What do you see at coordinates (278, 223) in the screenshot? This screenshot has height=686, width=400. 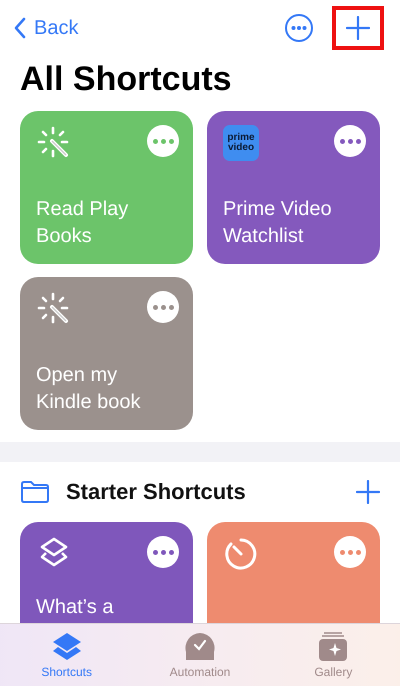 I see `shortcut-name: Prime Video Watchlist` at bounding box center [278, 223].